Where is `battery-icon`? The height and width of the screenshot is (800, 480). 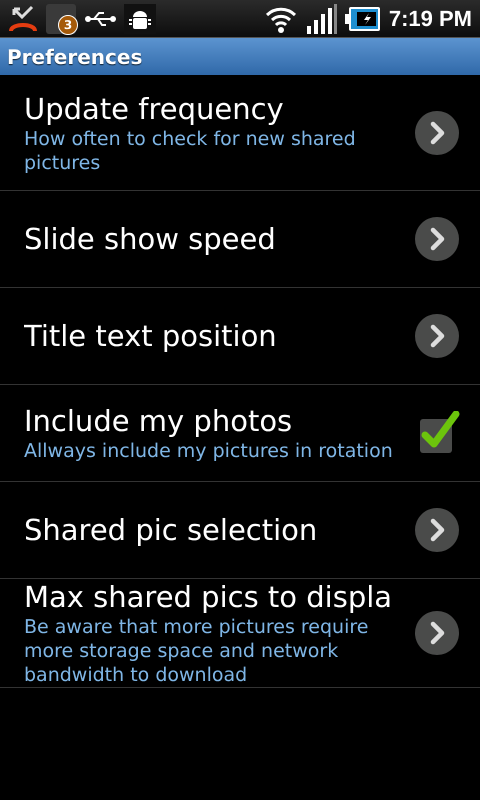
battery-icon is located at coordinates (362, 19).